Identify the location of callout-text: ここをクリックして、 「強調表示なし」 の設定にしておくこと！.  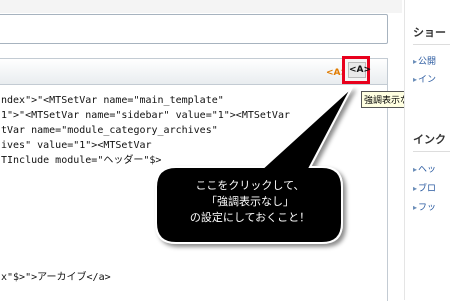
(250, 202).